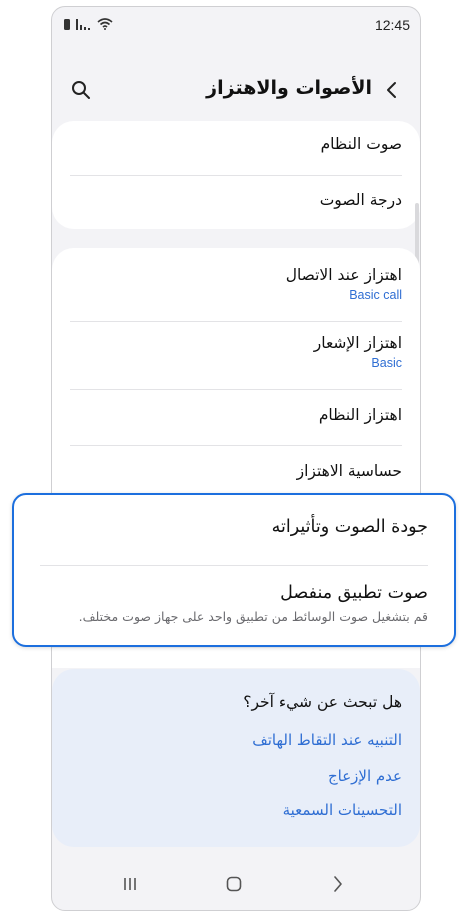  I want to click on setting-title: اهتزاز الإشعار, so click(357, 343).